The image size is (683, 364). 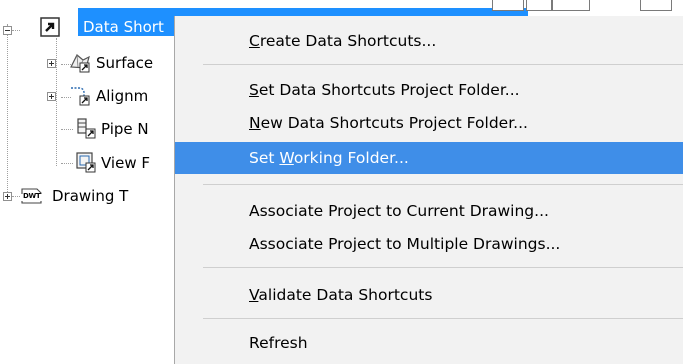 I want to click on menu-item-validate-data-shortcuts: Validate Data Shortcuts, so click(x=429, y=295).